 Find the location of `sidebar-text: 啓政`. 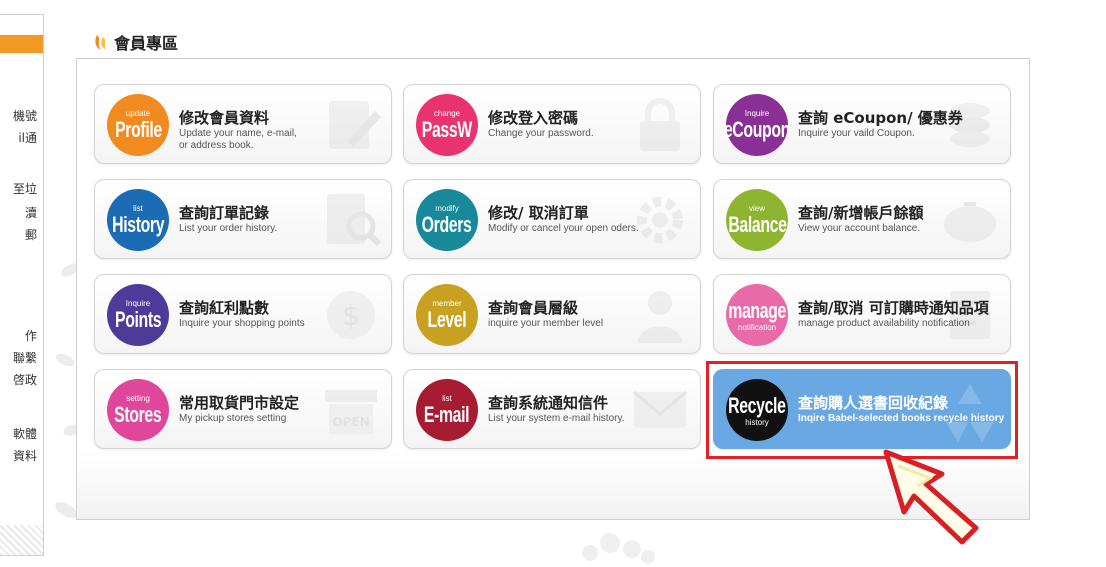

sidebar-text: 啓政 is located at coordinates (24, 380).